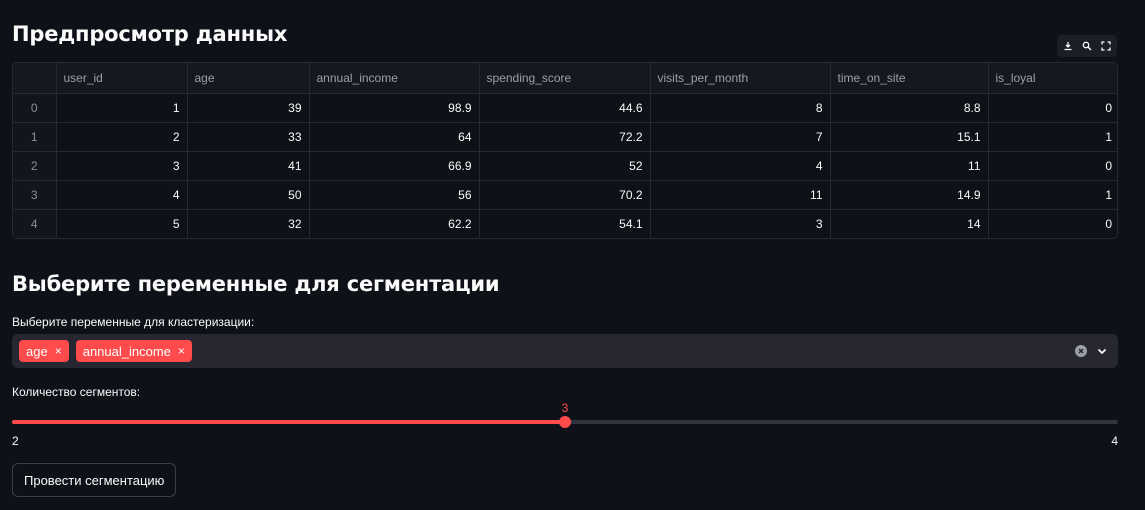  I want to click on table-cell: 72.2, so click(565, 137).